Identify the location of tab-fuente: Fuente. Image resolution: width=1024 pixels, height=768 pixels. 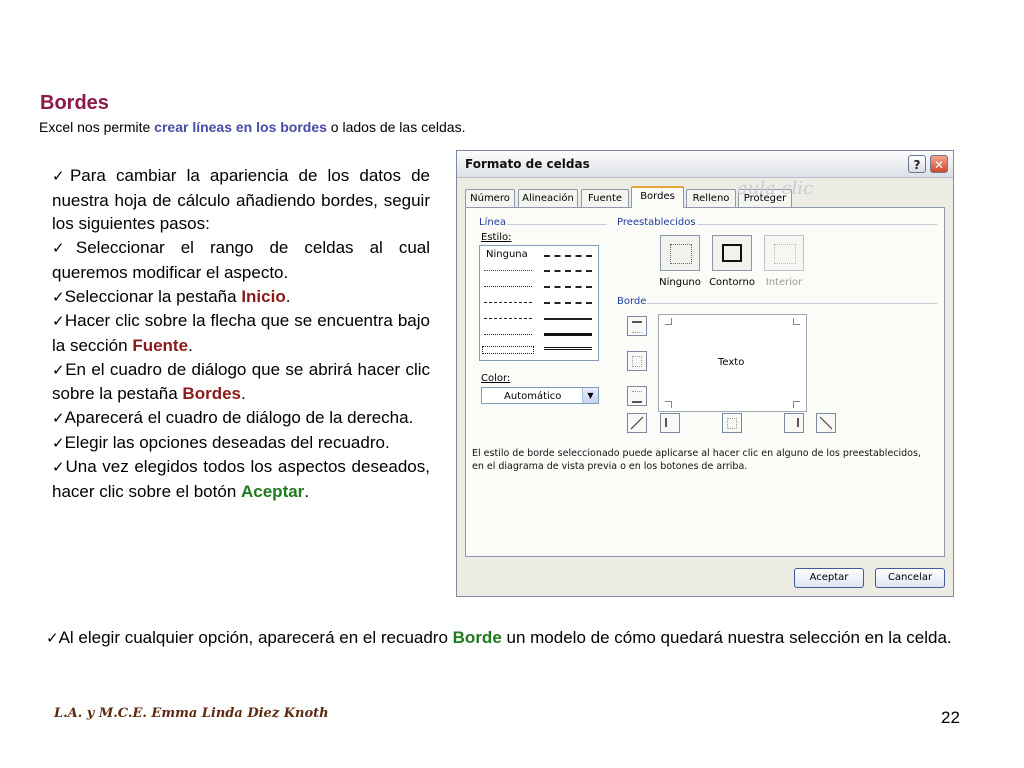
(605, 198).